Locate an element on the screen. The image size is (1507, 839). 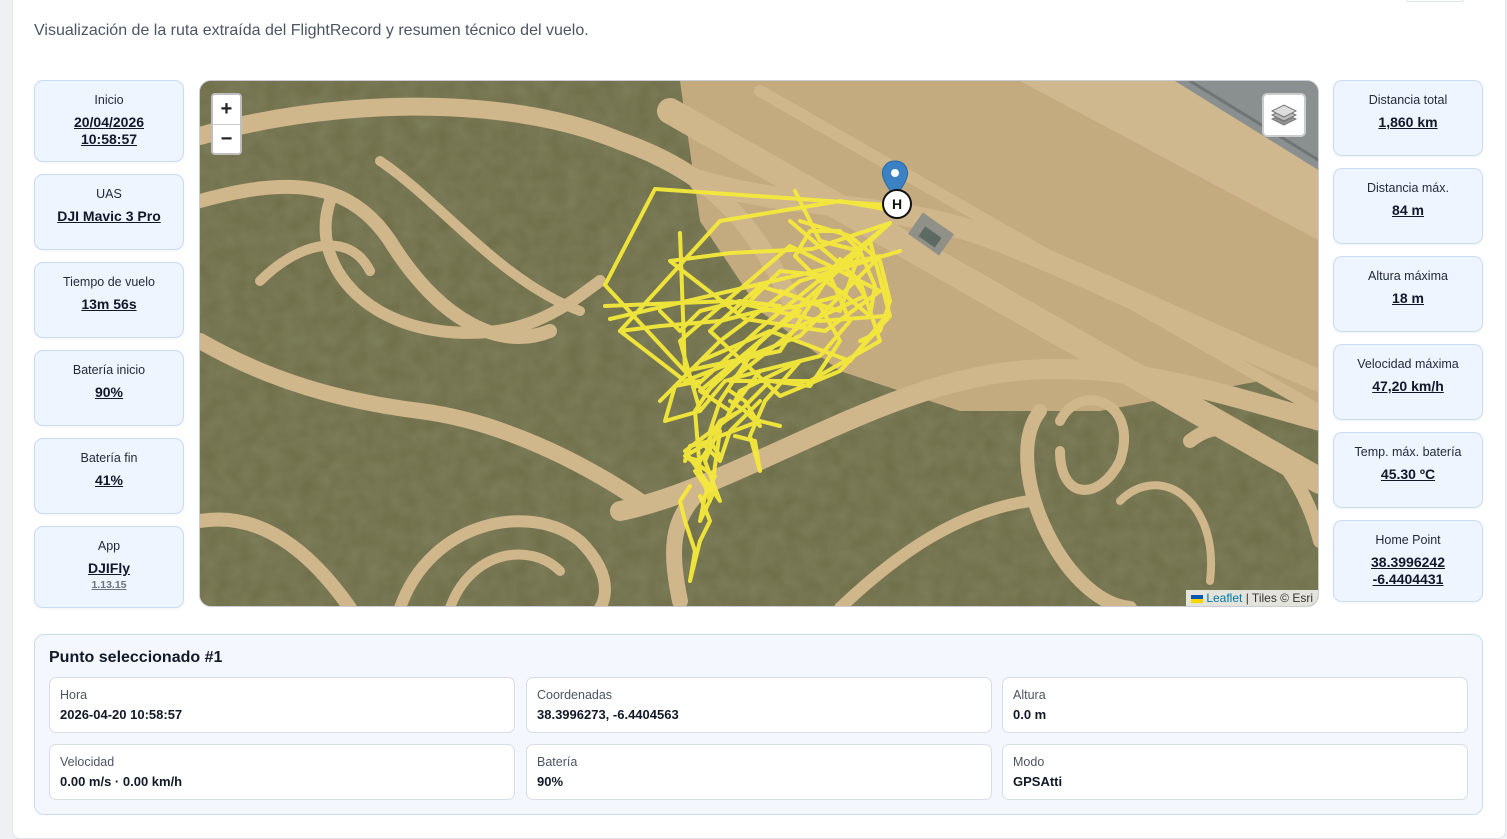
field-label: Velocidad is located at coordinates (87, 762).